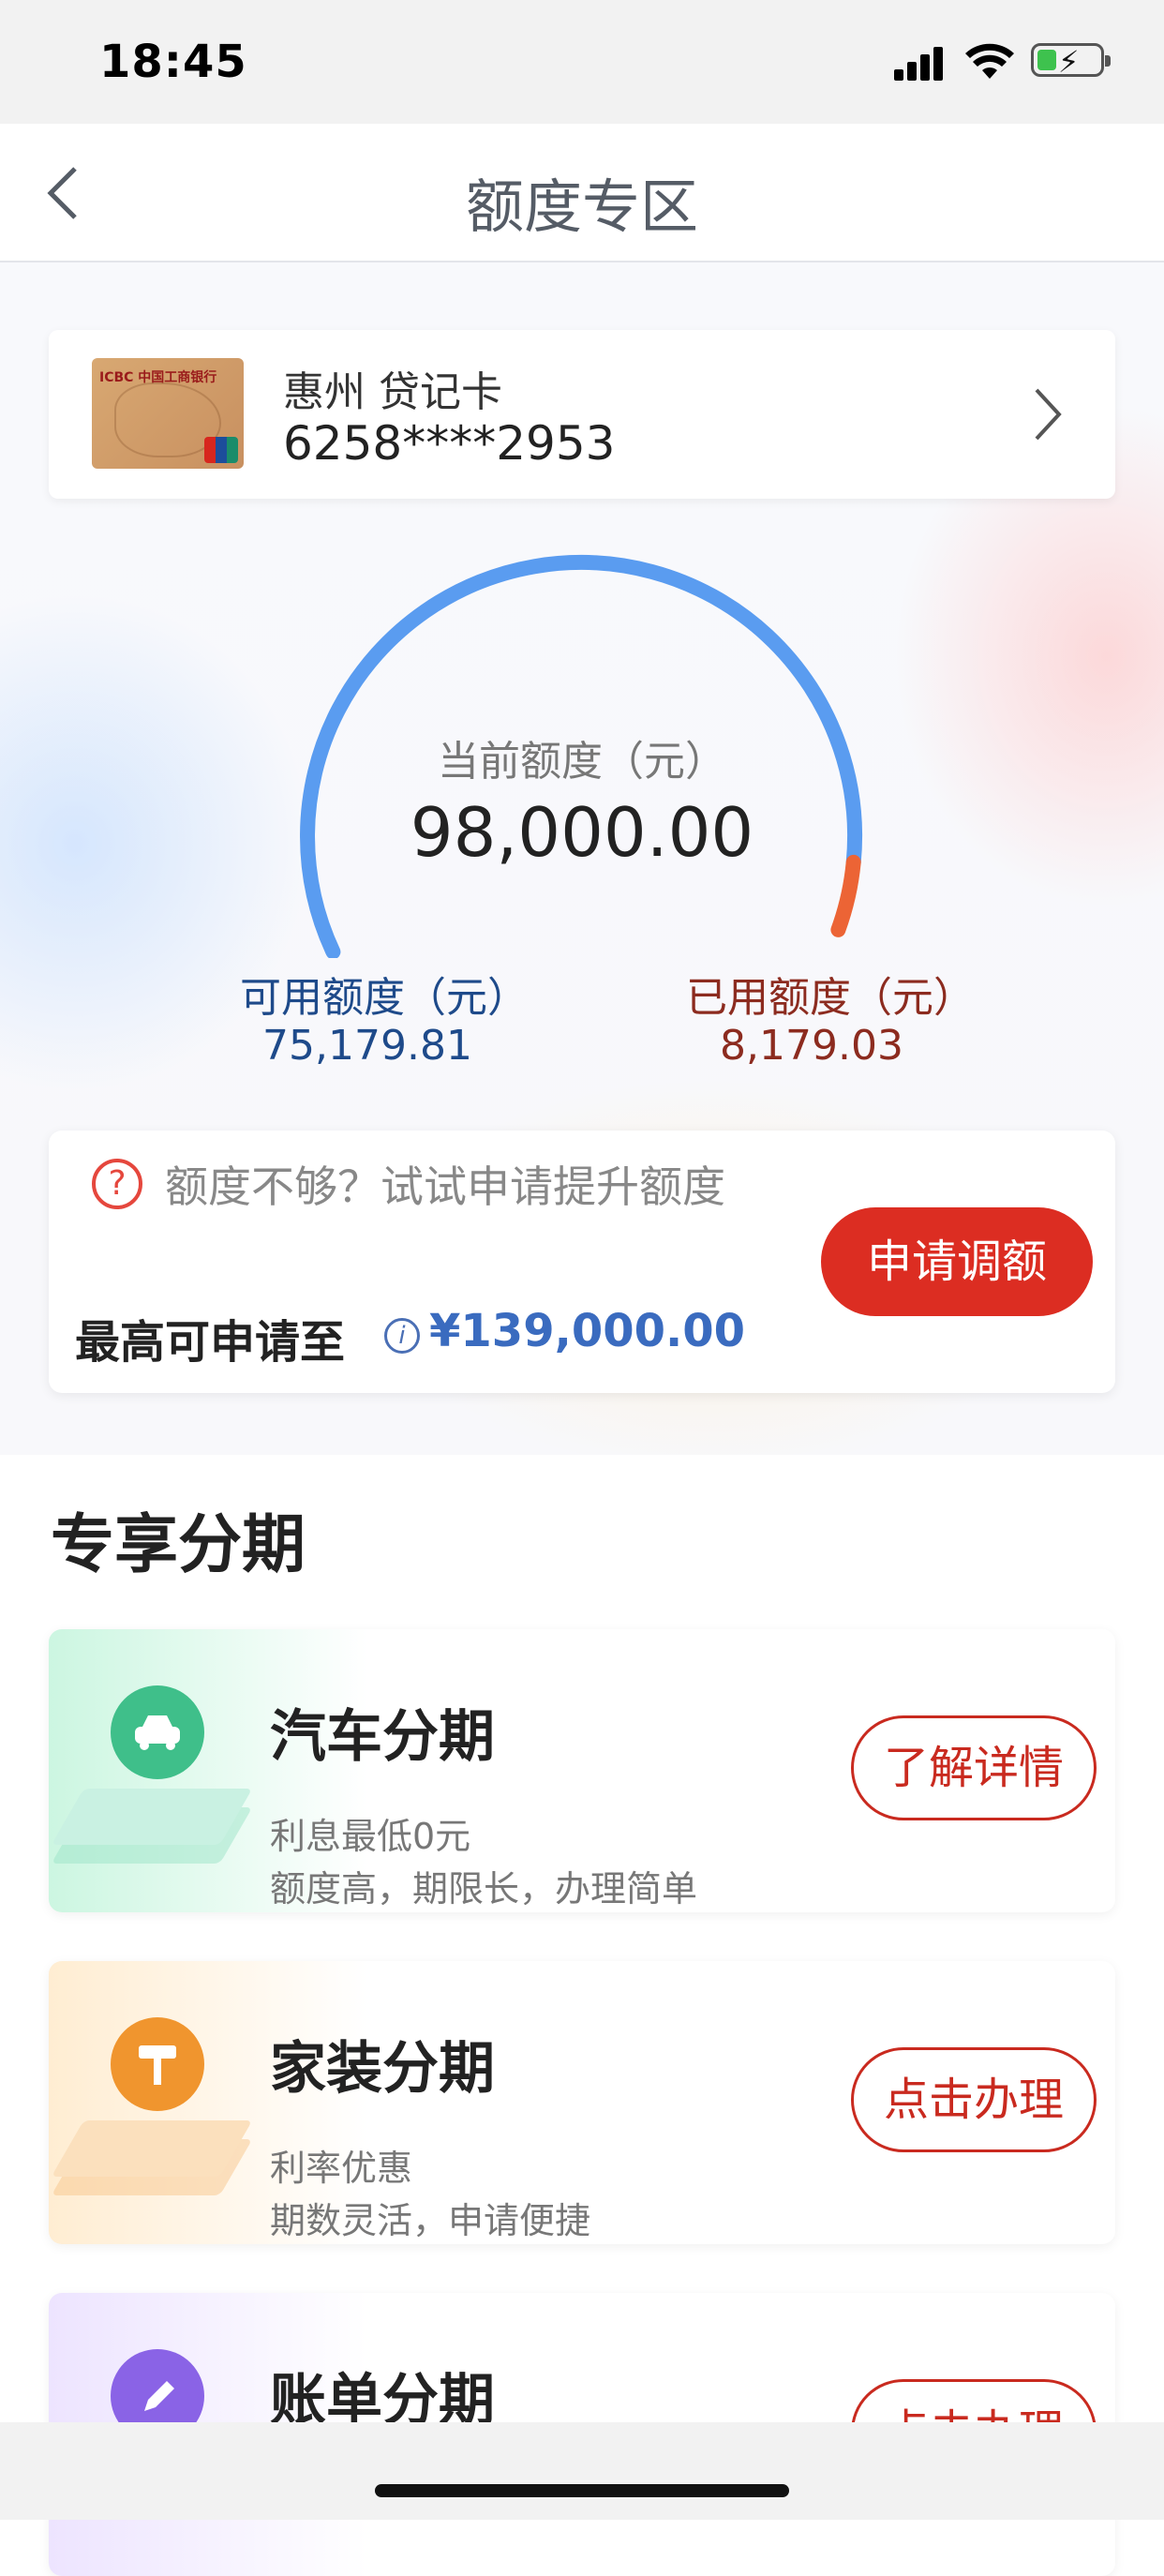  What do you see at coordinates (157, 2064) in the screenshot?
I see `paint-roller-icon` at bounding box center [157, 2064].